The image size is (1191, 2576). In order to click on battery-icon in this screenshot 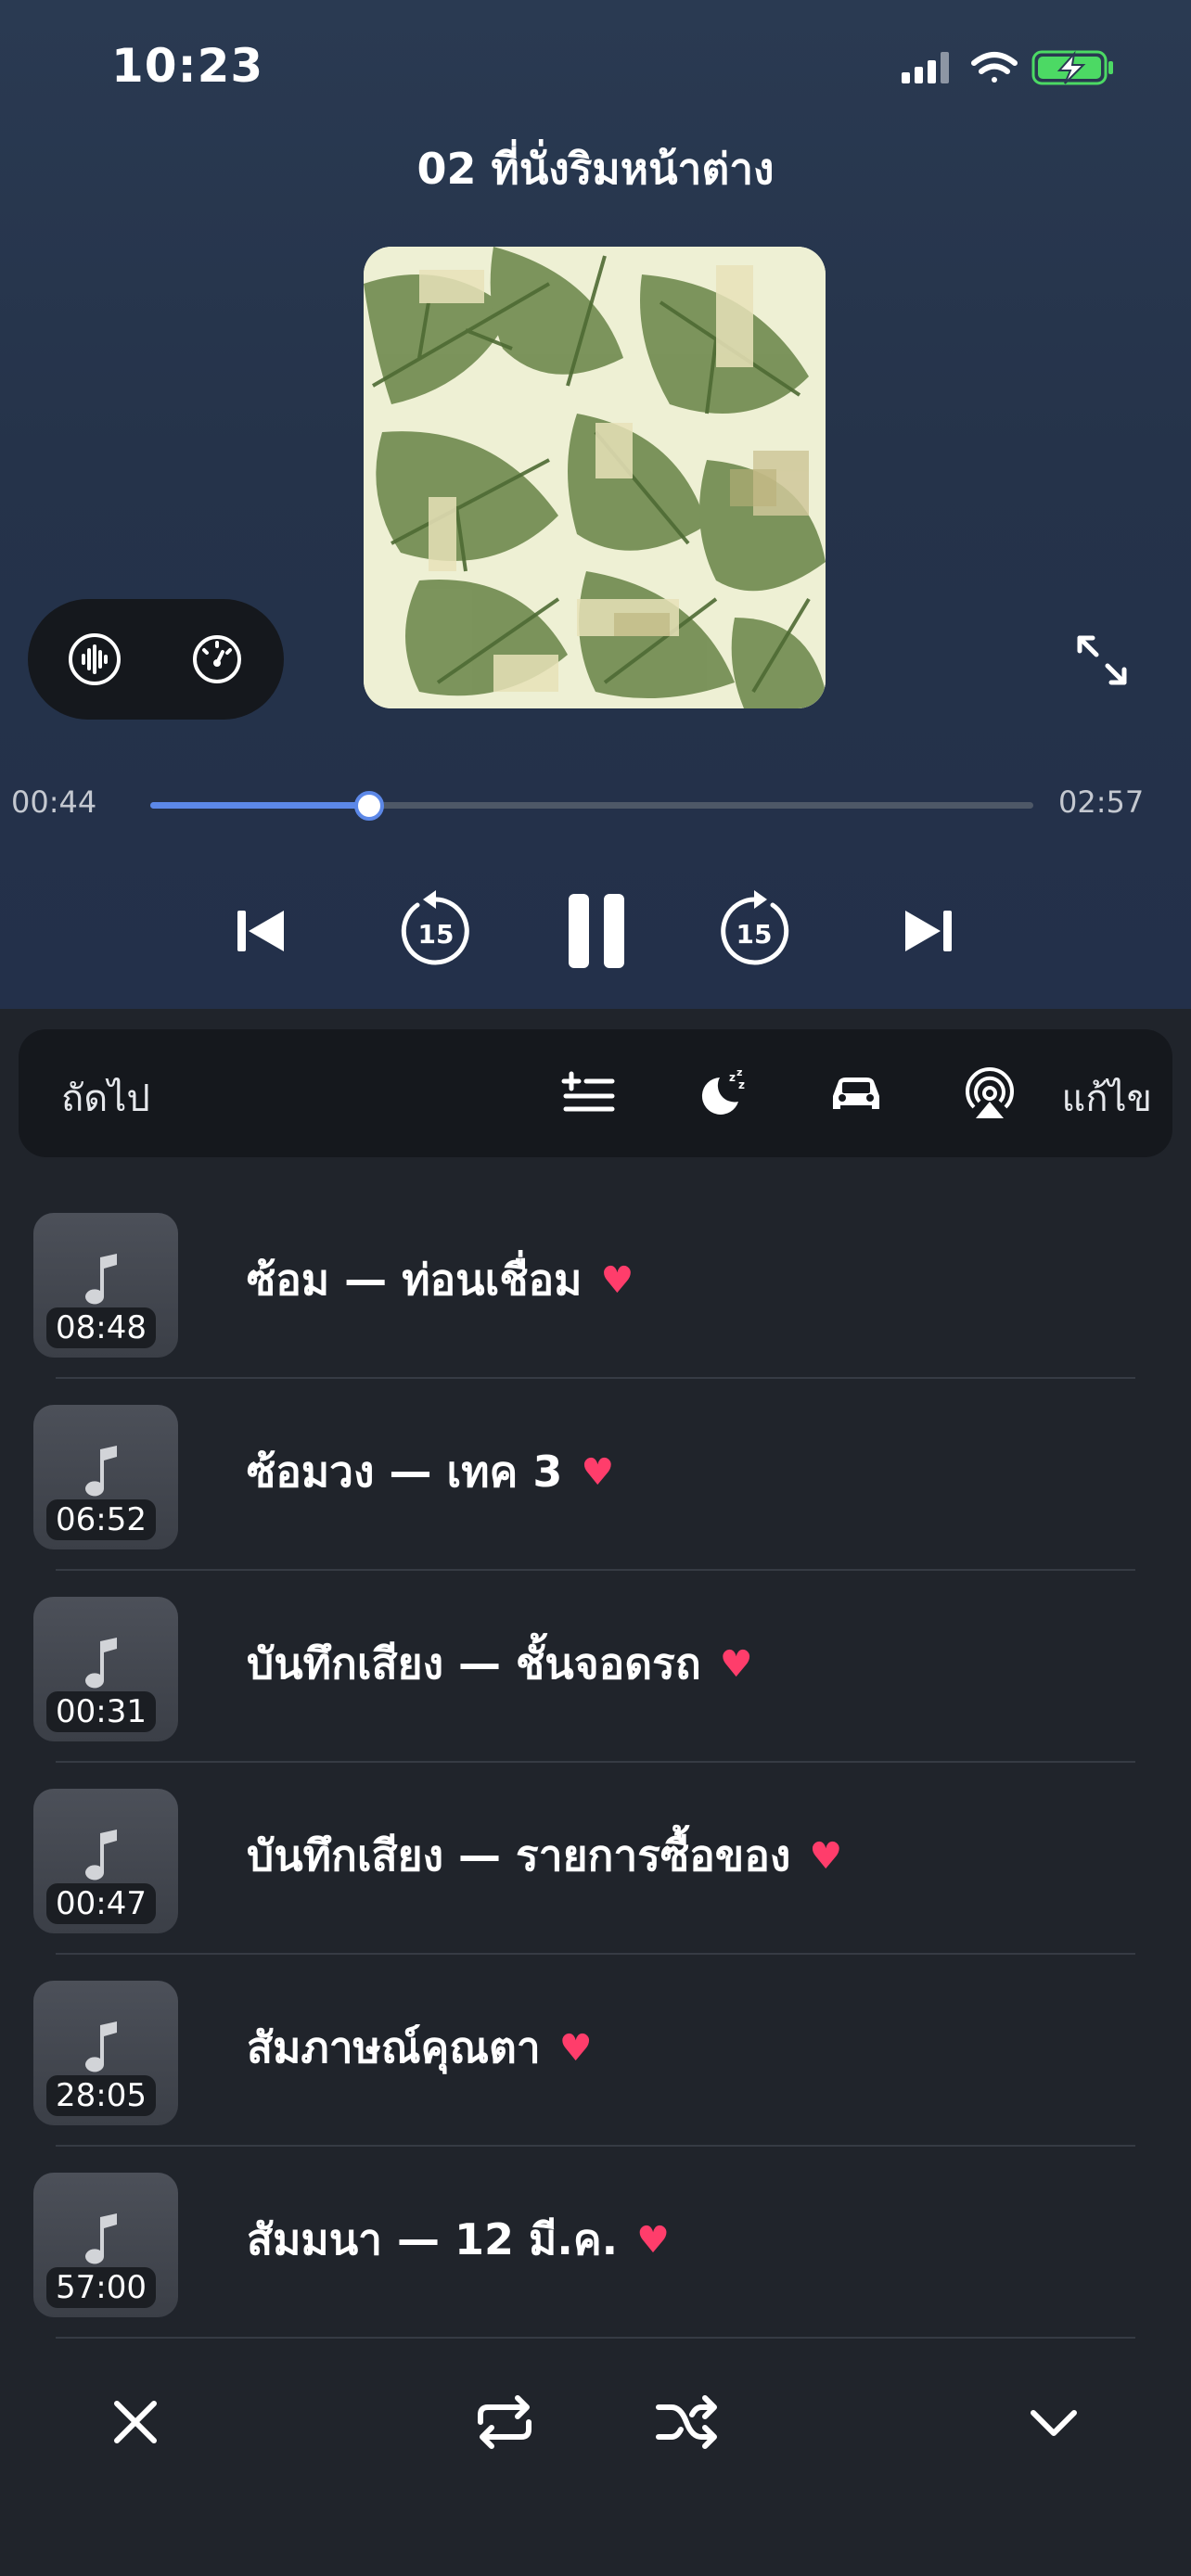, I will do `click(1072, 67)`.